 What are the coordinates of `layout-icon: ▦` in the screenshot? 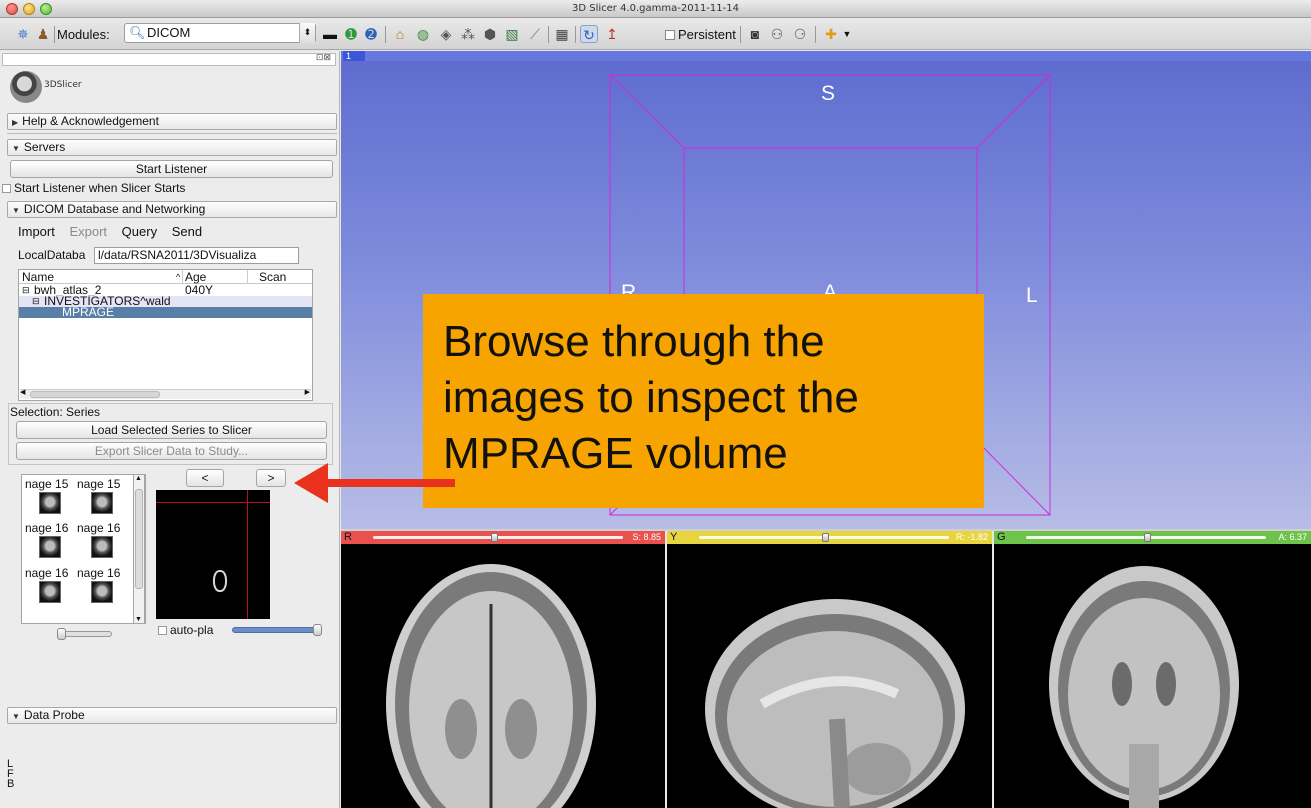 It's located at (562, 34).